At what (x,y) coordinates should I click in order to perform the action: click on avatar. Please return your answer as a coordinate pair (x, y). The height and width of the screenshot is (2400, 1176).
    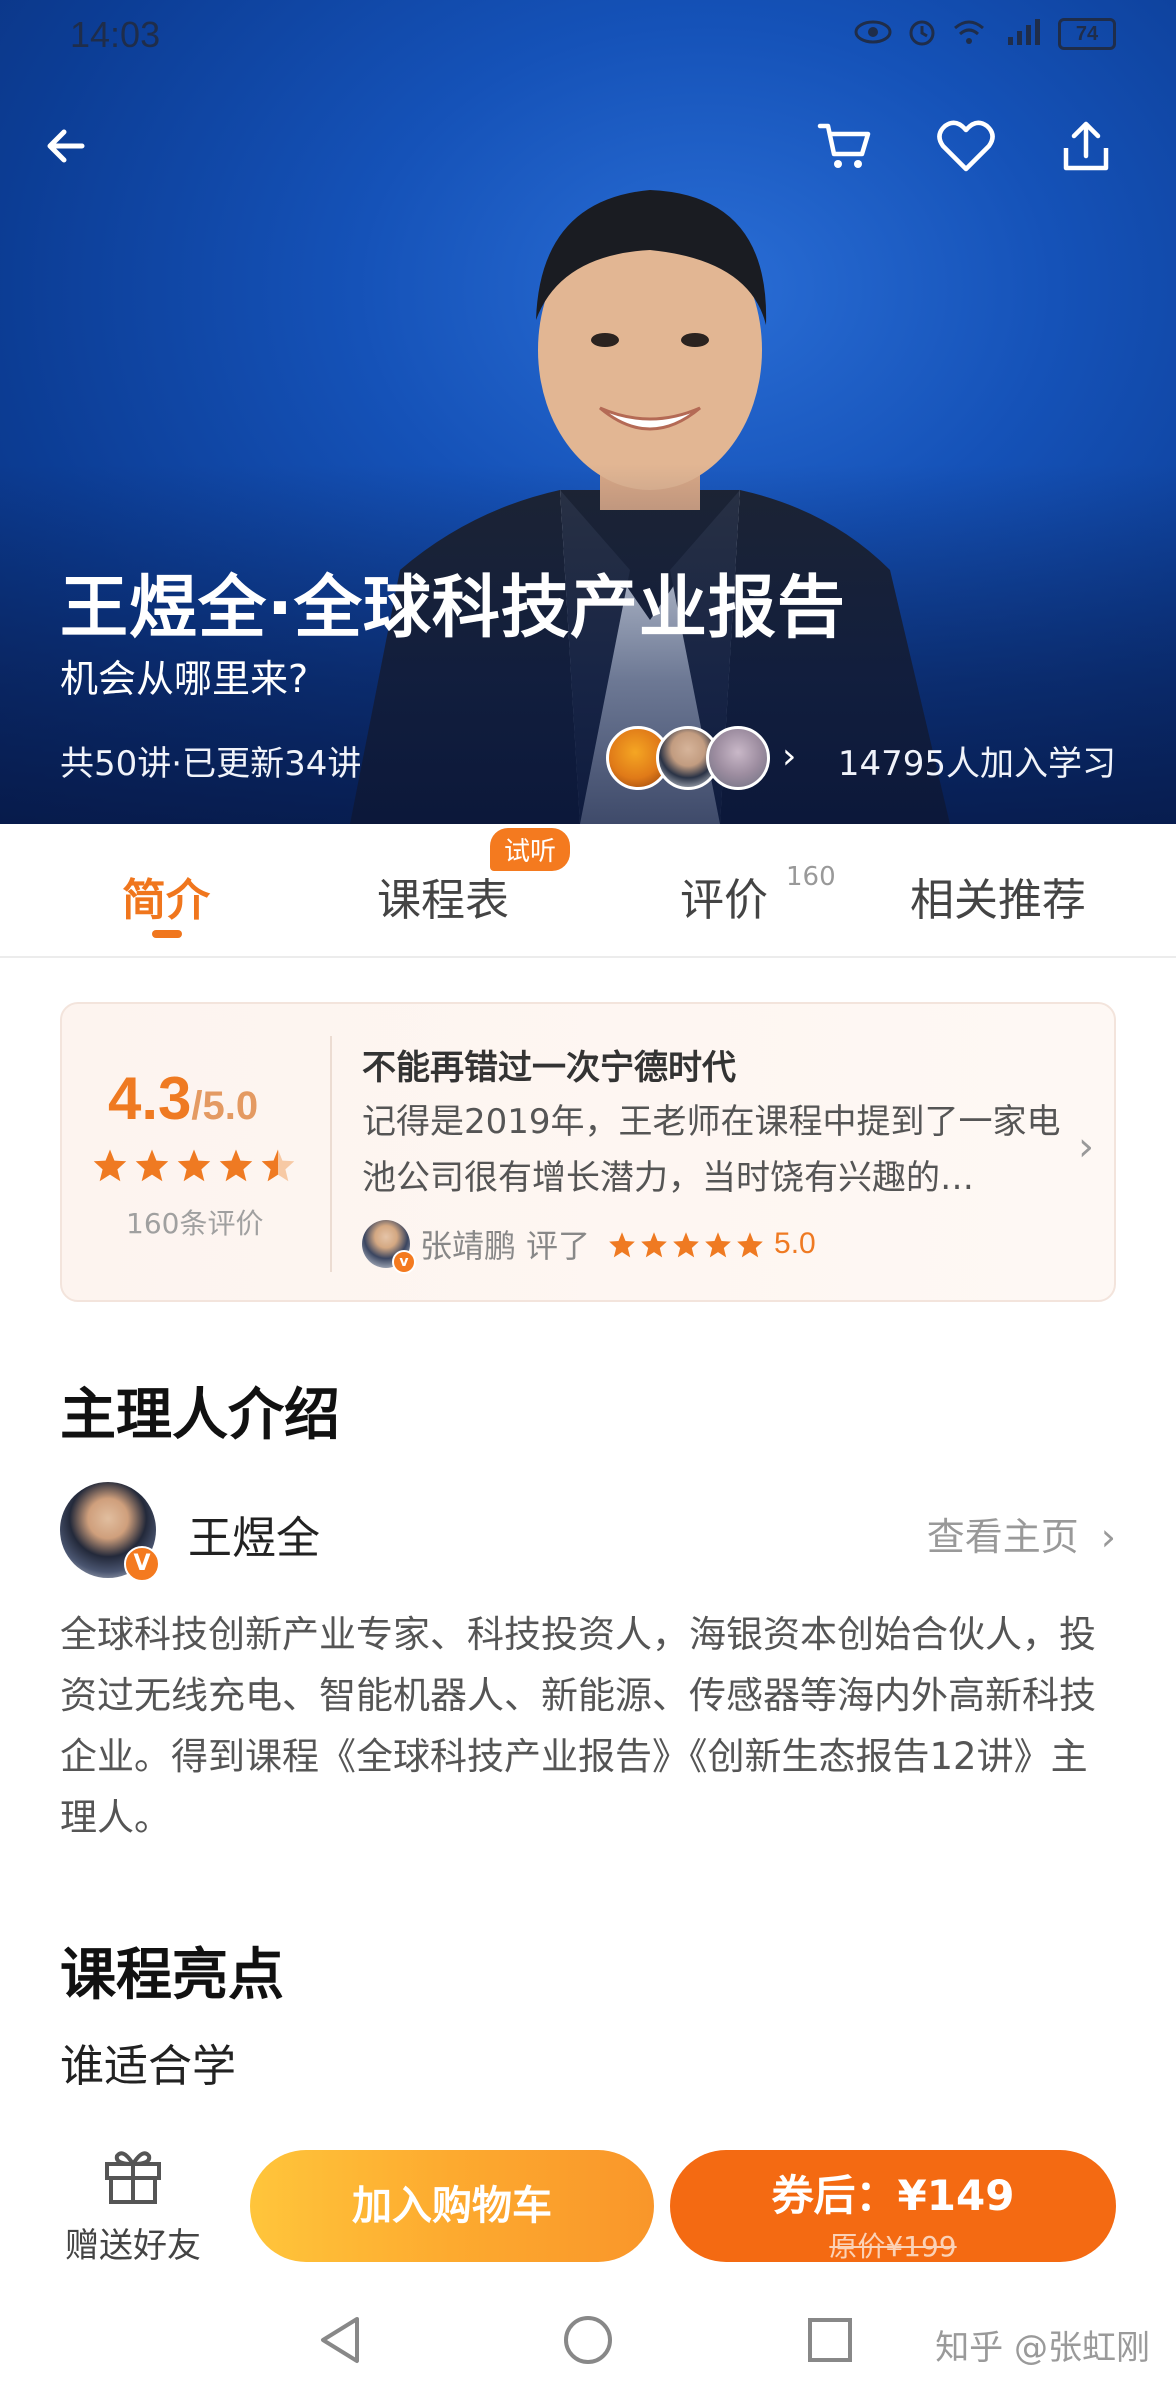
    Looking at the image, I should click on (738, 758).